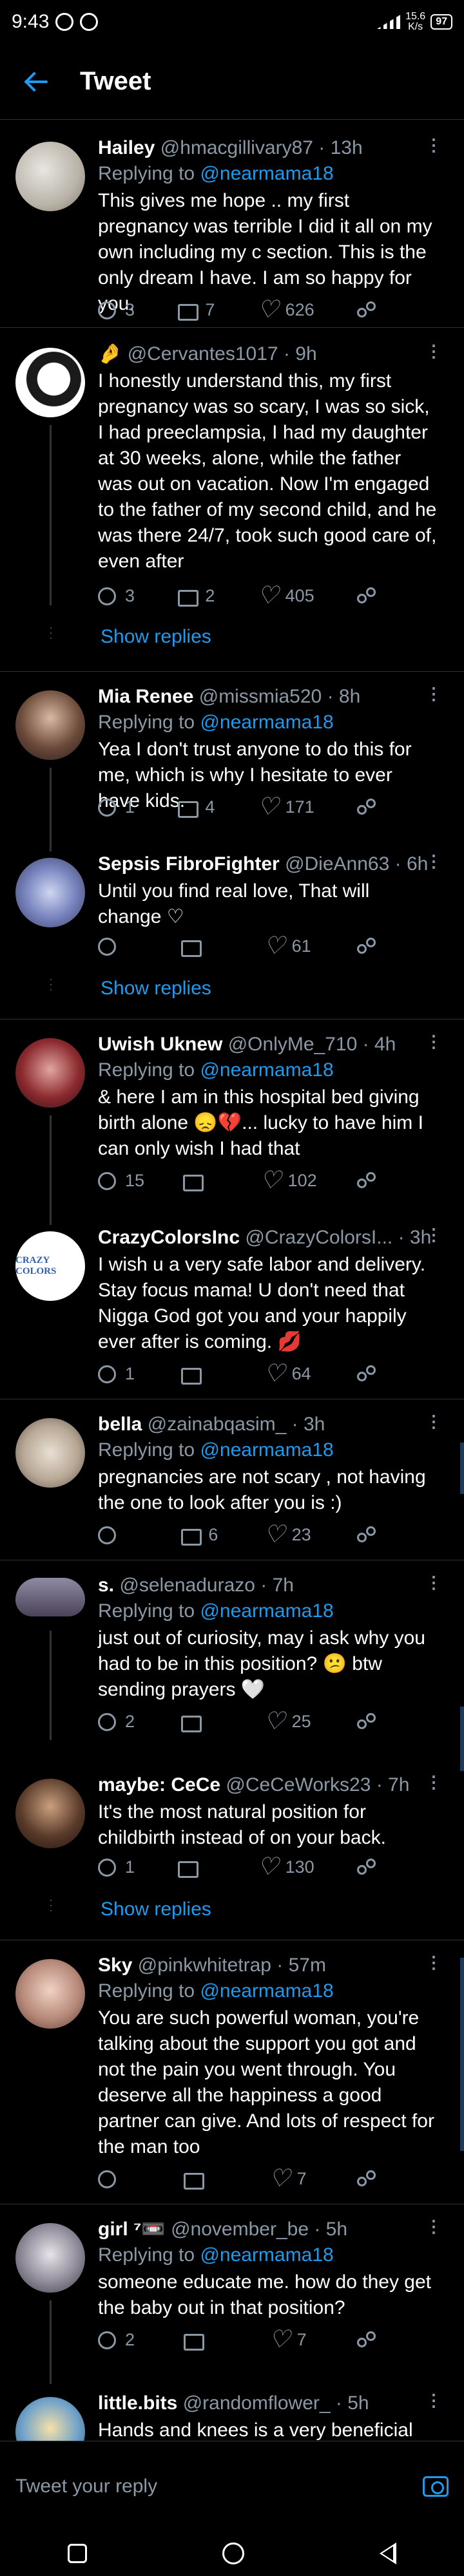 The image size is (464, 2576). Describe the element at coordinates (197, 808) in the screenshot. I see `retweet-button: 4` at that location.